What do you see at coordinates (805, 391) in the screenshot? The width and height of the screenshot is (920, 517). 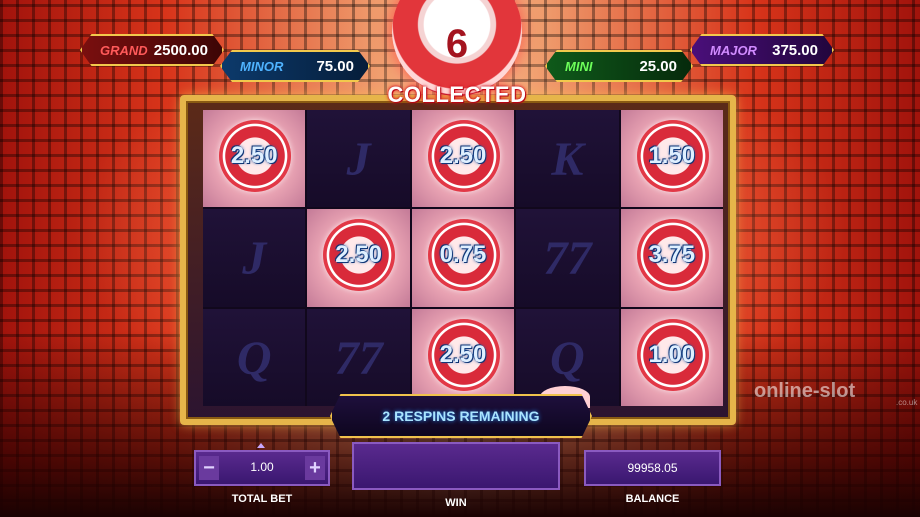 I see `watermark-logo: online-slot` at bounding box center [805, 391].